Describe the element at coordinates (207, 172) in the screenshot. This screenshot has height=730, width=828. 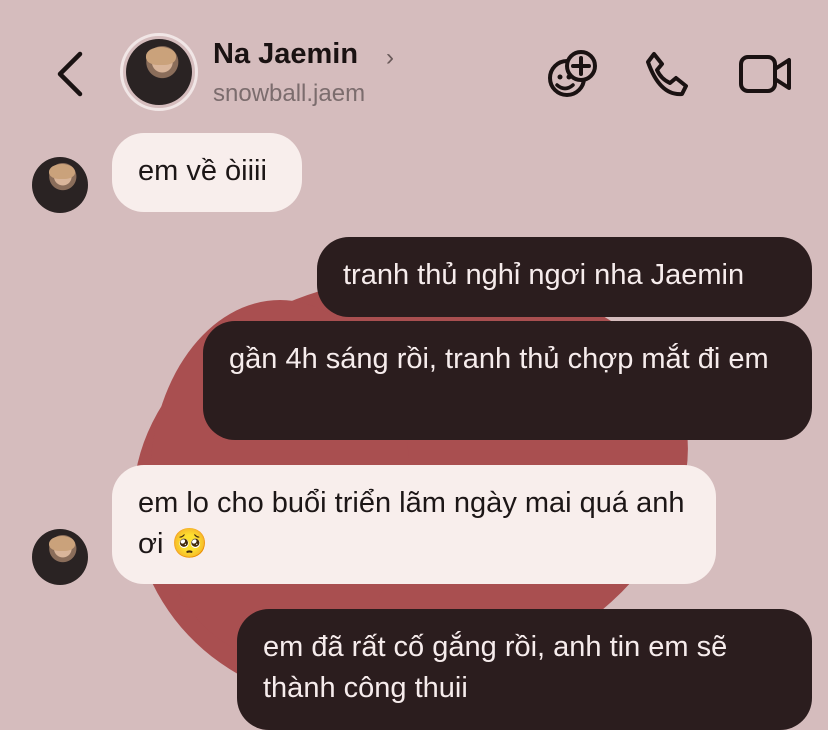
I see `incoming-message: em về òiiii` at that location.